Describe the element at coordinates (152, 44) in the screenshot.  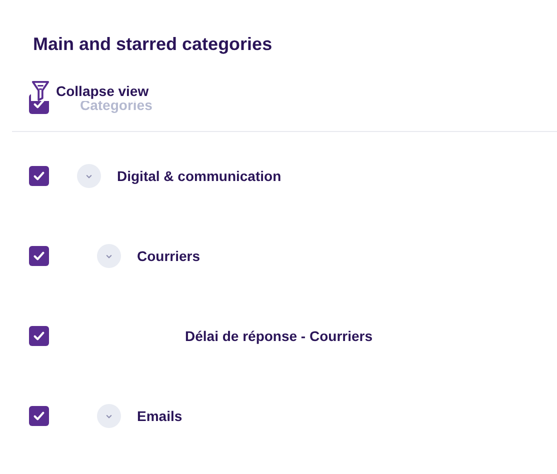
I see `section-title: Main and starred categories` at that location.